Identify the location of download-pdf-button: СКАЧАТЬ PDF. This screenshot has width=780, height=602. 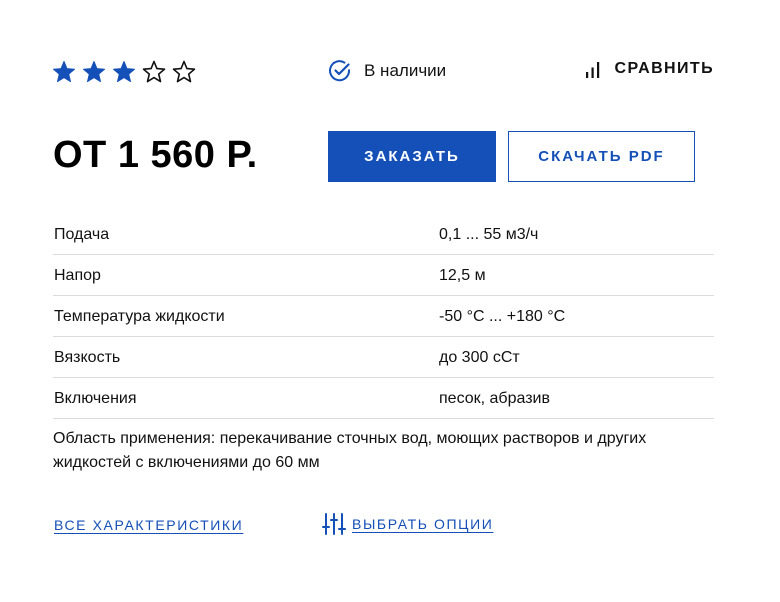
(601, 156).